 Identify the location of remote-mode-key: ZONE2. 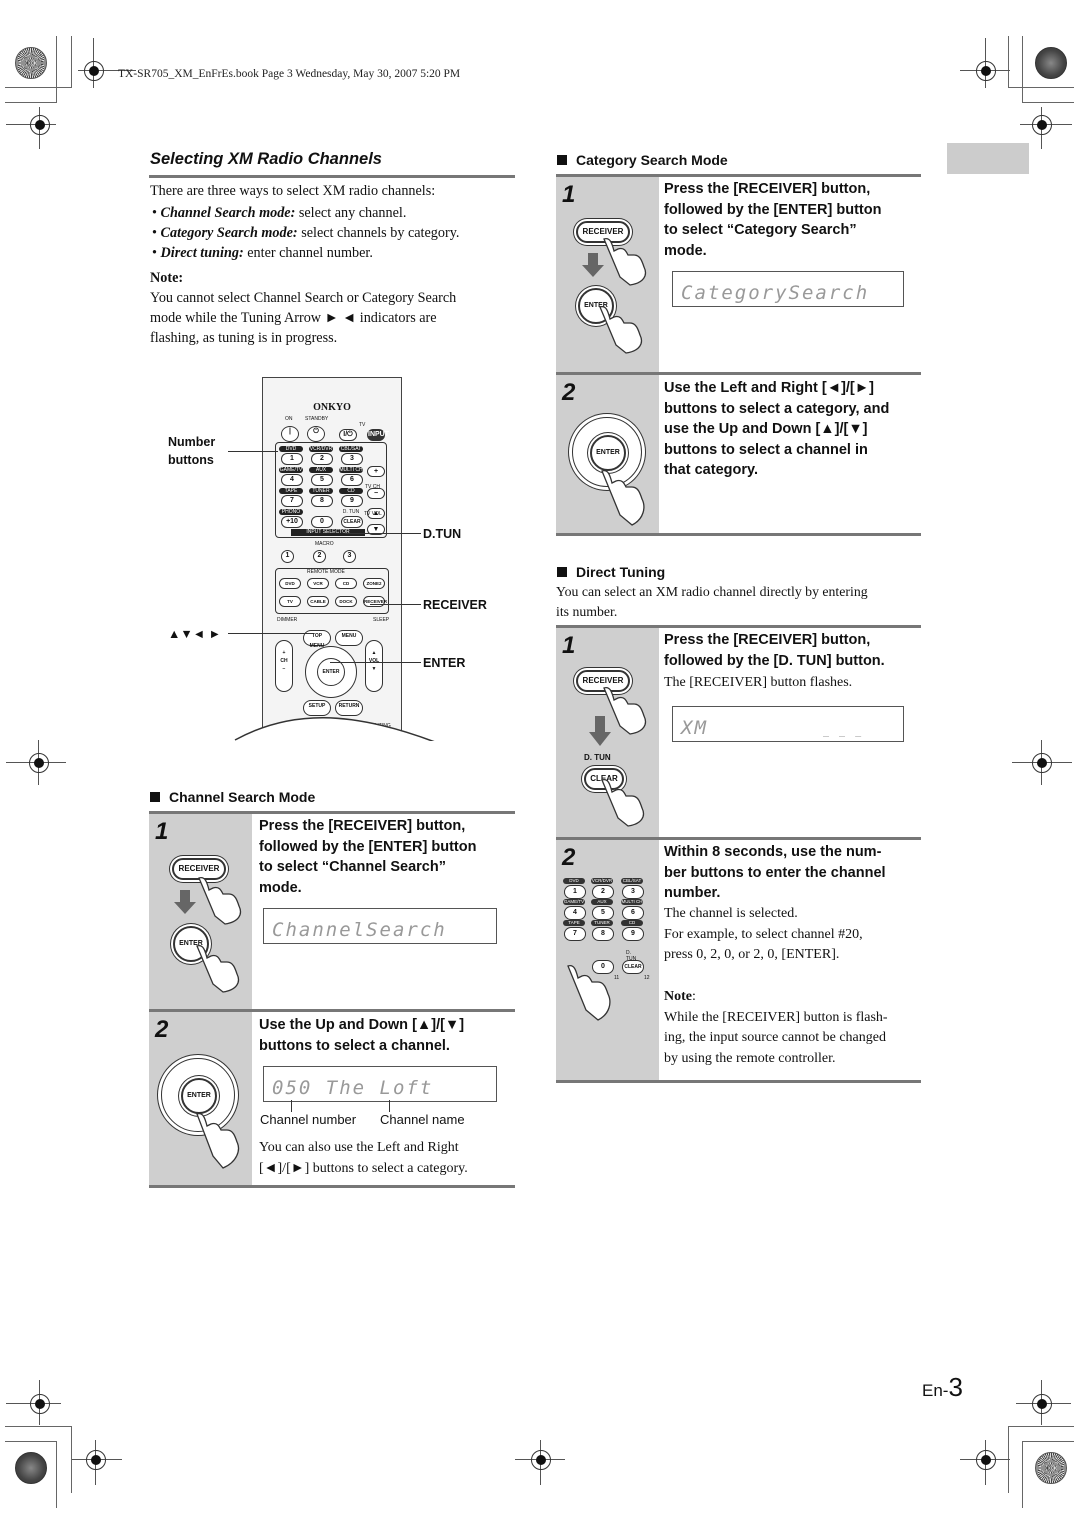
(374, 583).